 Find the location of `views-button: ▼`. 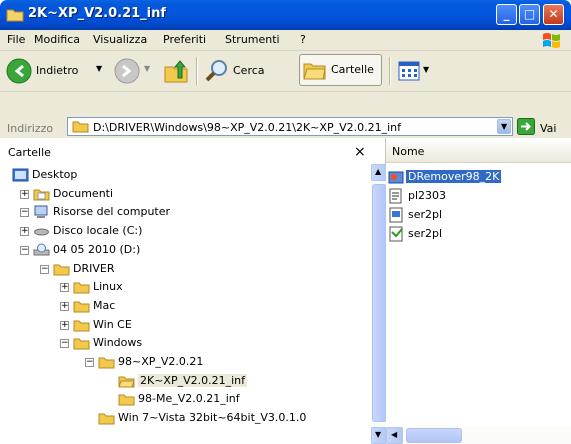

views-button: ▼ is located at coordinates (416, 71).